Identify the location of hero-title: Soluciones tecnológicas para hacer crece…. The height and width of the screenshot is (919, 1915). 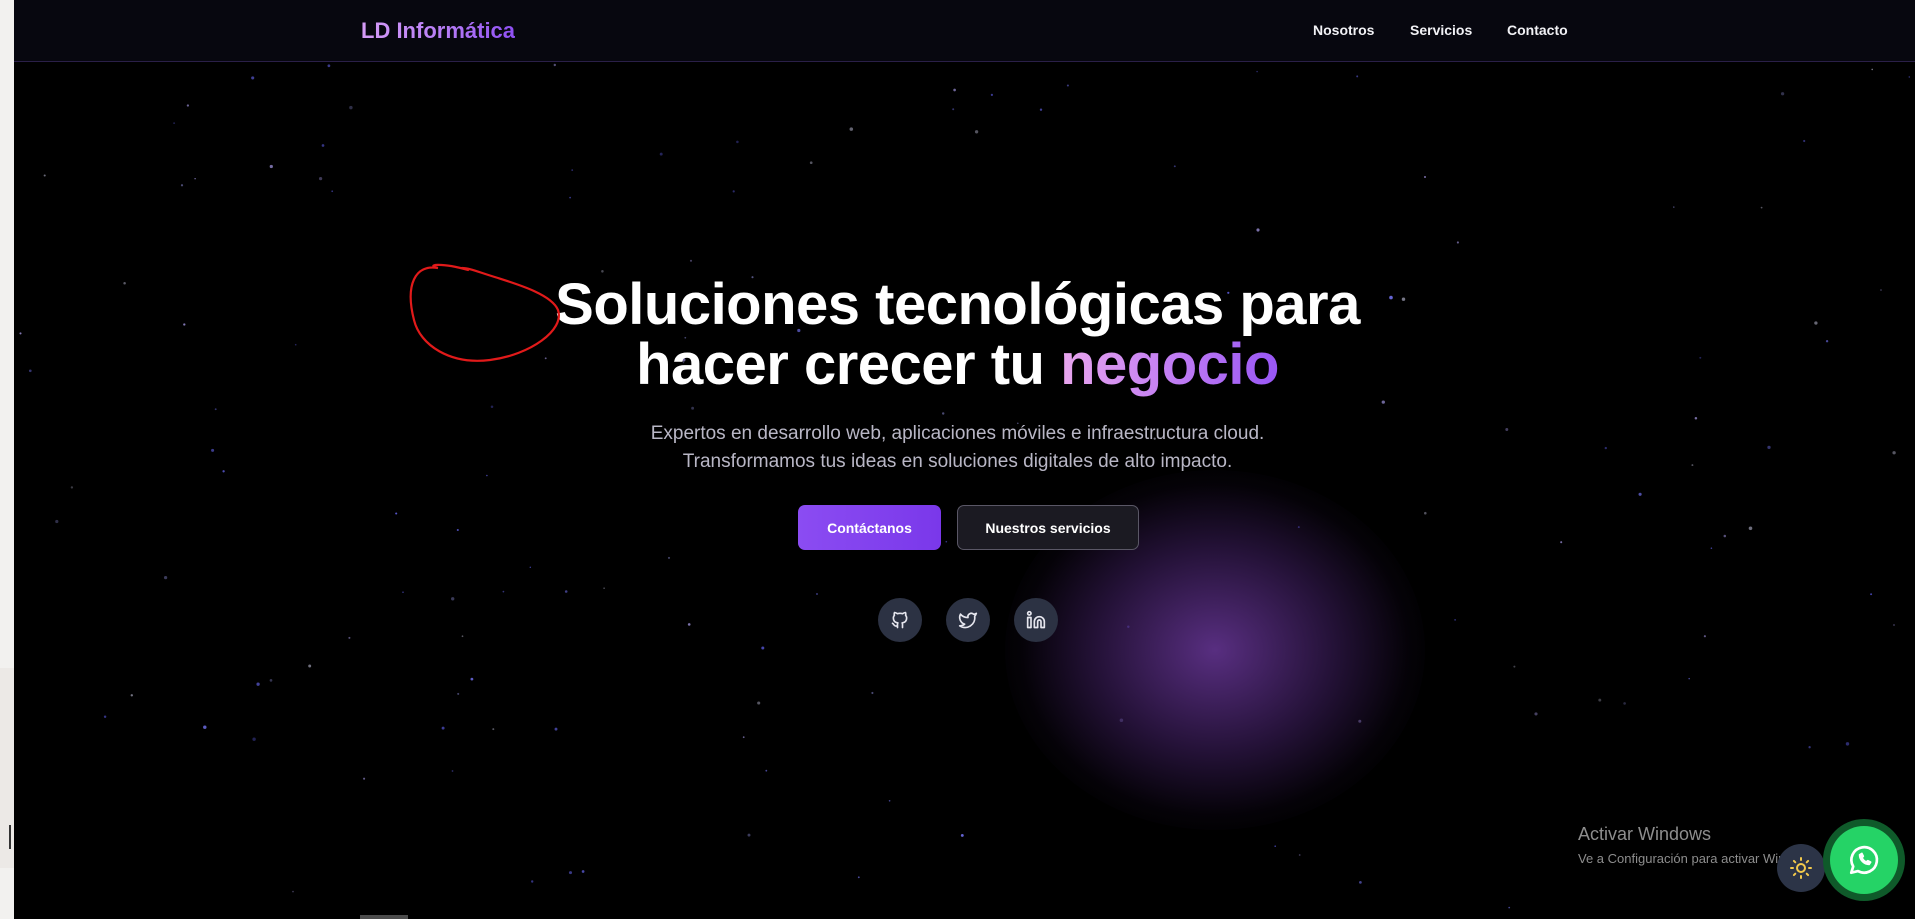
(957, 335).